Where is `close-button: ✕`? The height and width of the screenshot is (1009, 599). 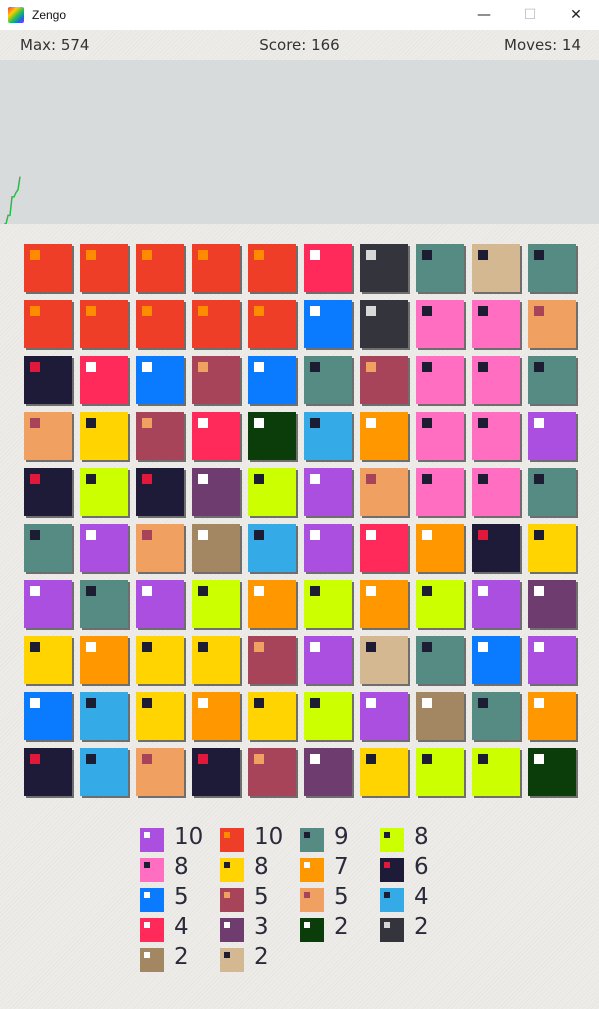
close-button: ✕ is located at coordinates (576, 15).